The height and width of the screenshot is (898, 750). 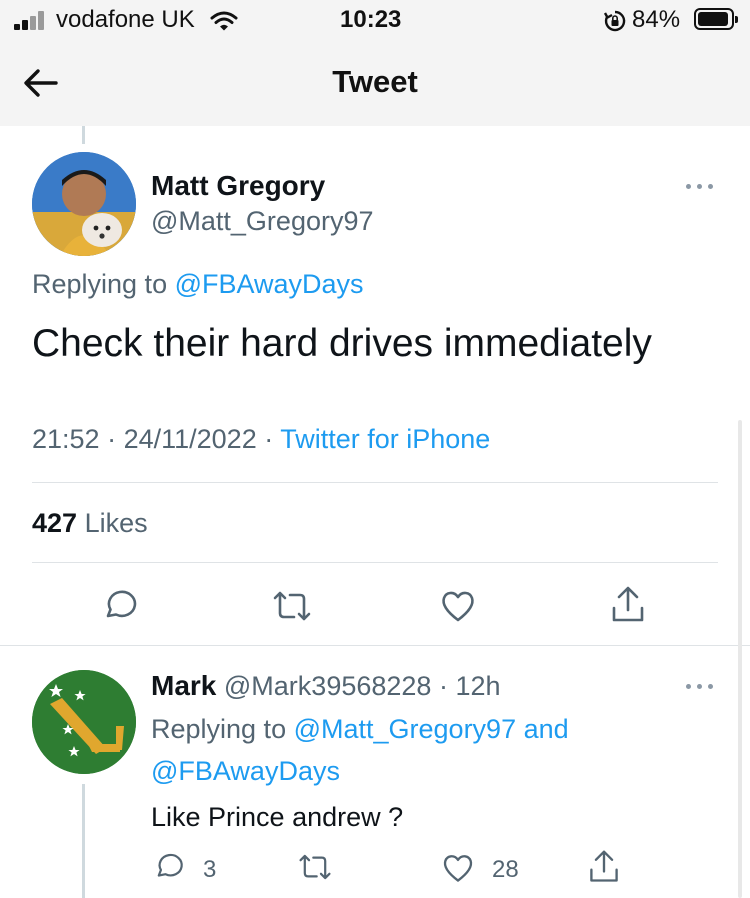 I want to click on reply-author-name: Mark, so click(x=183, y=685).